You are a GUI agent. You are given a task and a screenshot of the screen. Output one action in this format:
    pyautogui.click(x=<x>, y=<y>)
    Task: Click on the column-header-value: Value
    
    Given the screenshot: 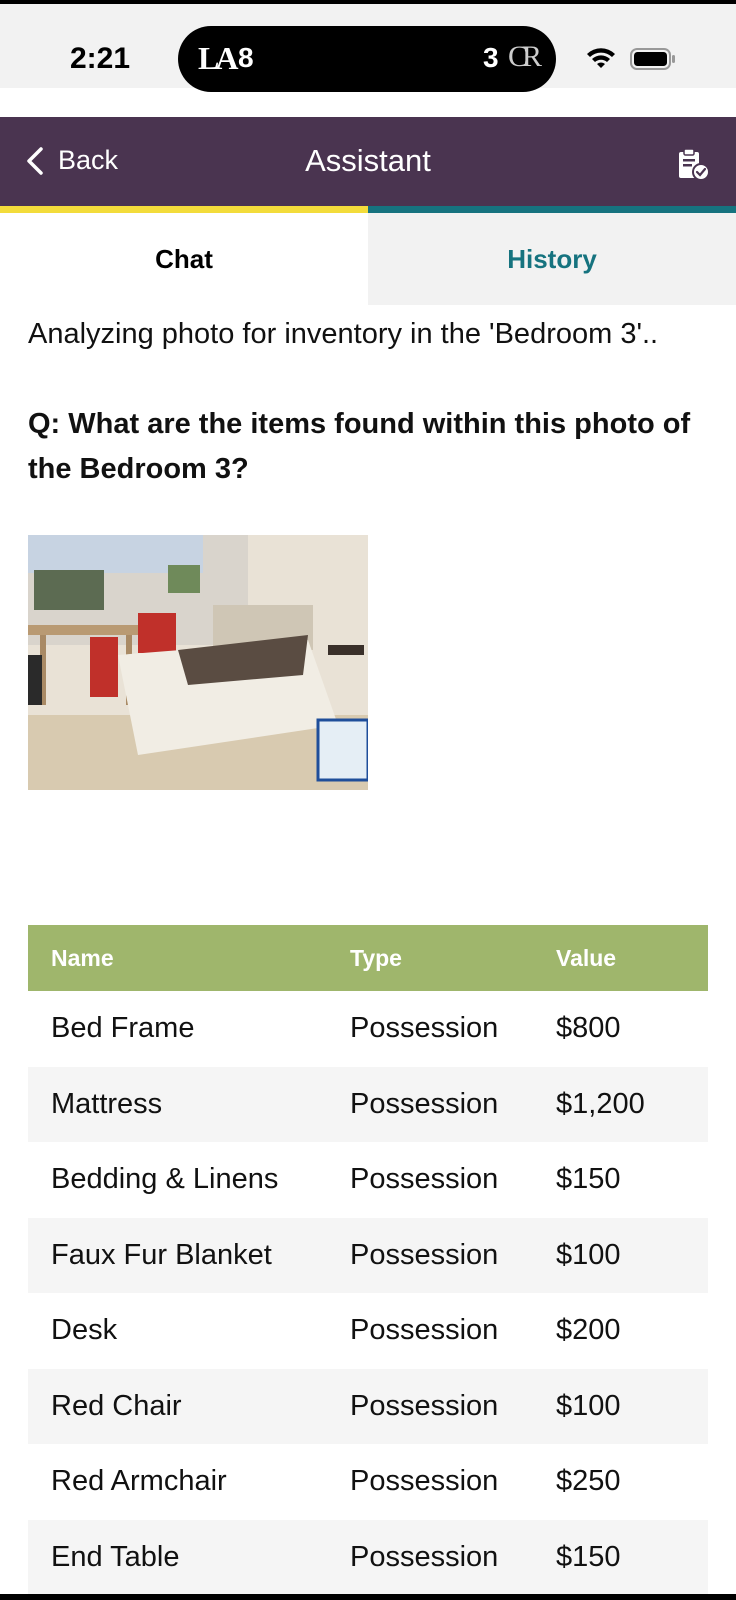 What is the action you would take?
    pyautogui.click(x=586, y=957)
    